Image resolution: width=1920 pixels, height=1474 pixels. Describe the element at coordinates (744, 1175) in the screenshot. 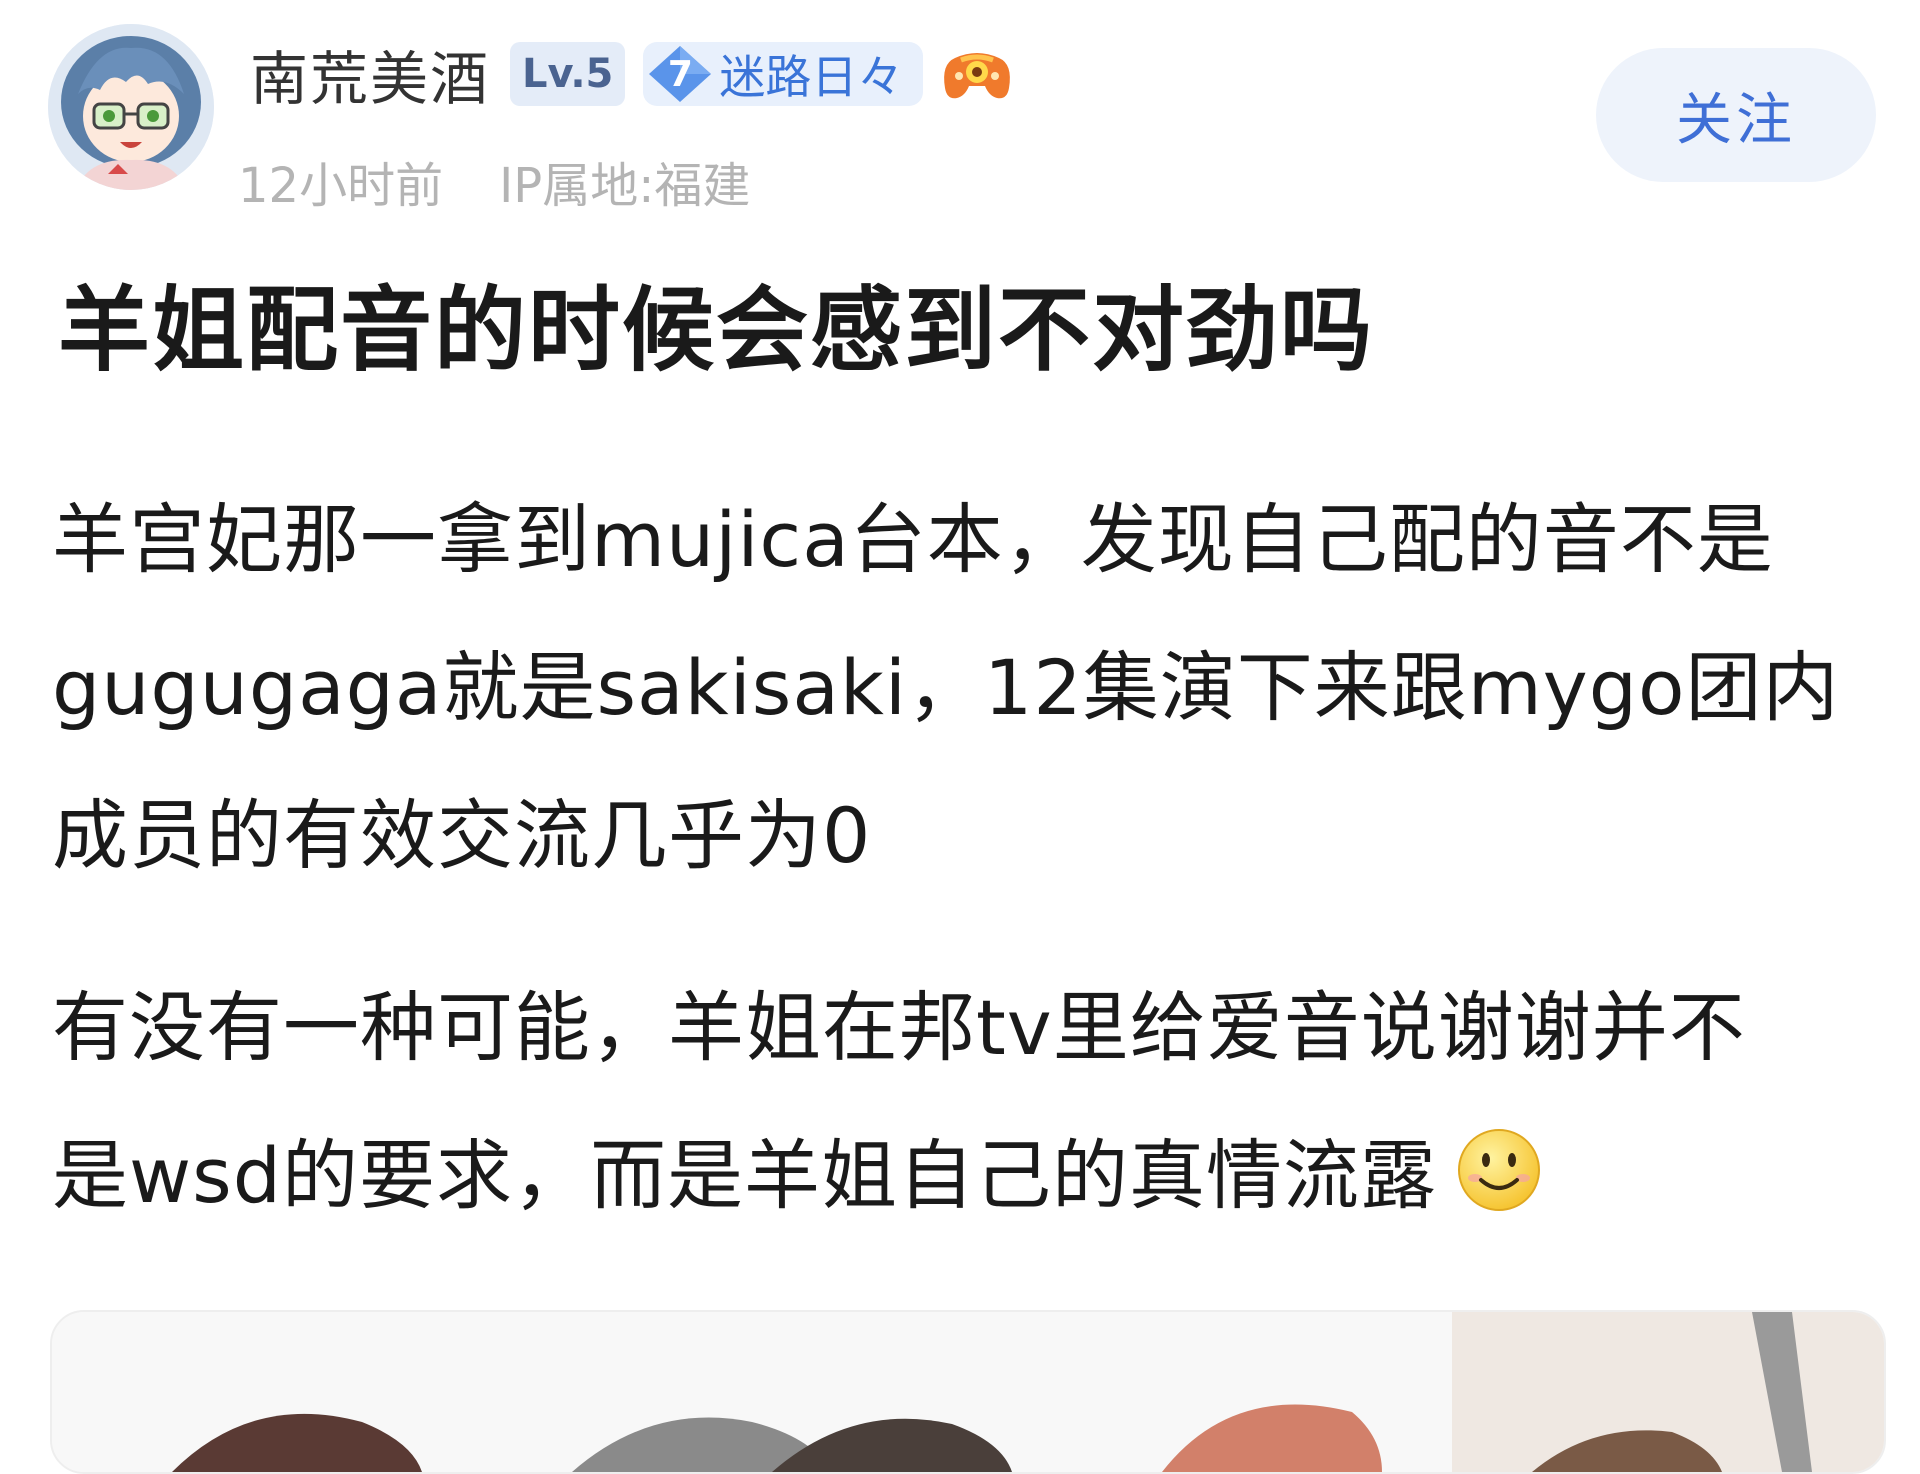

I see `paragraph-line-text: 是wsd的要求，而是羊姐自己的真情流露` at that location.